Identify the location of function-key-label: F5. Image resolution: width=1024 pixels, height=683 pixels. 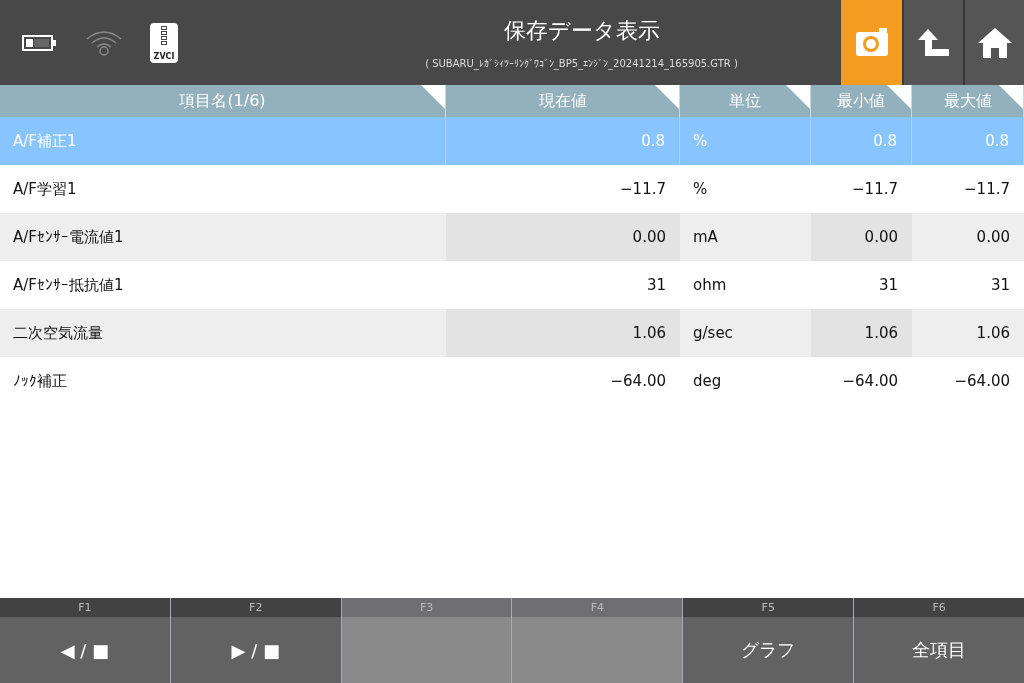
(768, 607).